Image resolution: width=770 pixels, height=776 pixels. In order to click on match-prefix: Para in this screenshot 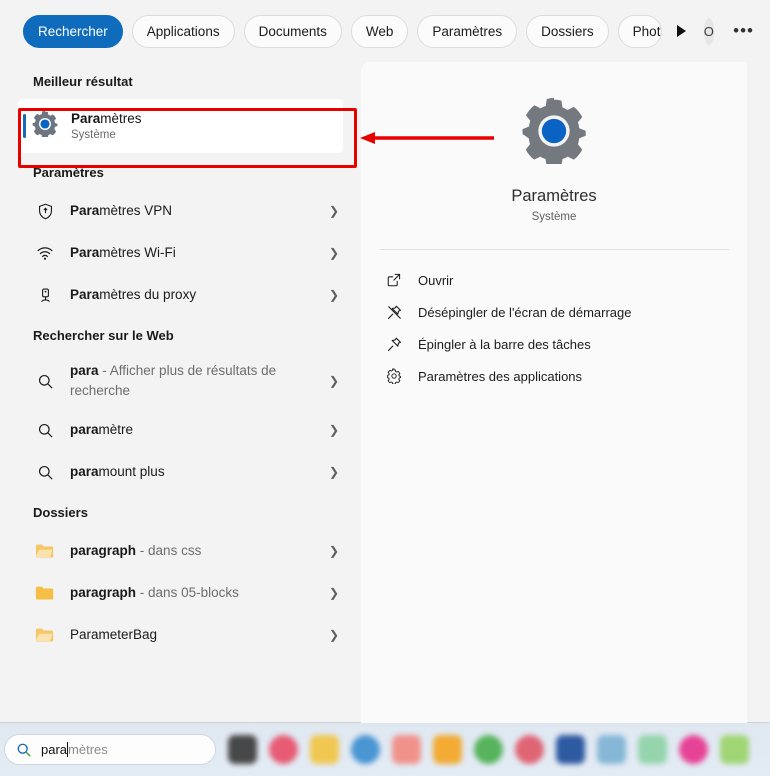, I will do `click(85, 295)`.